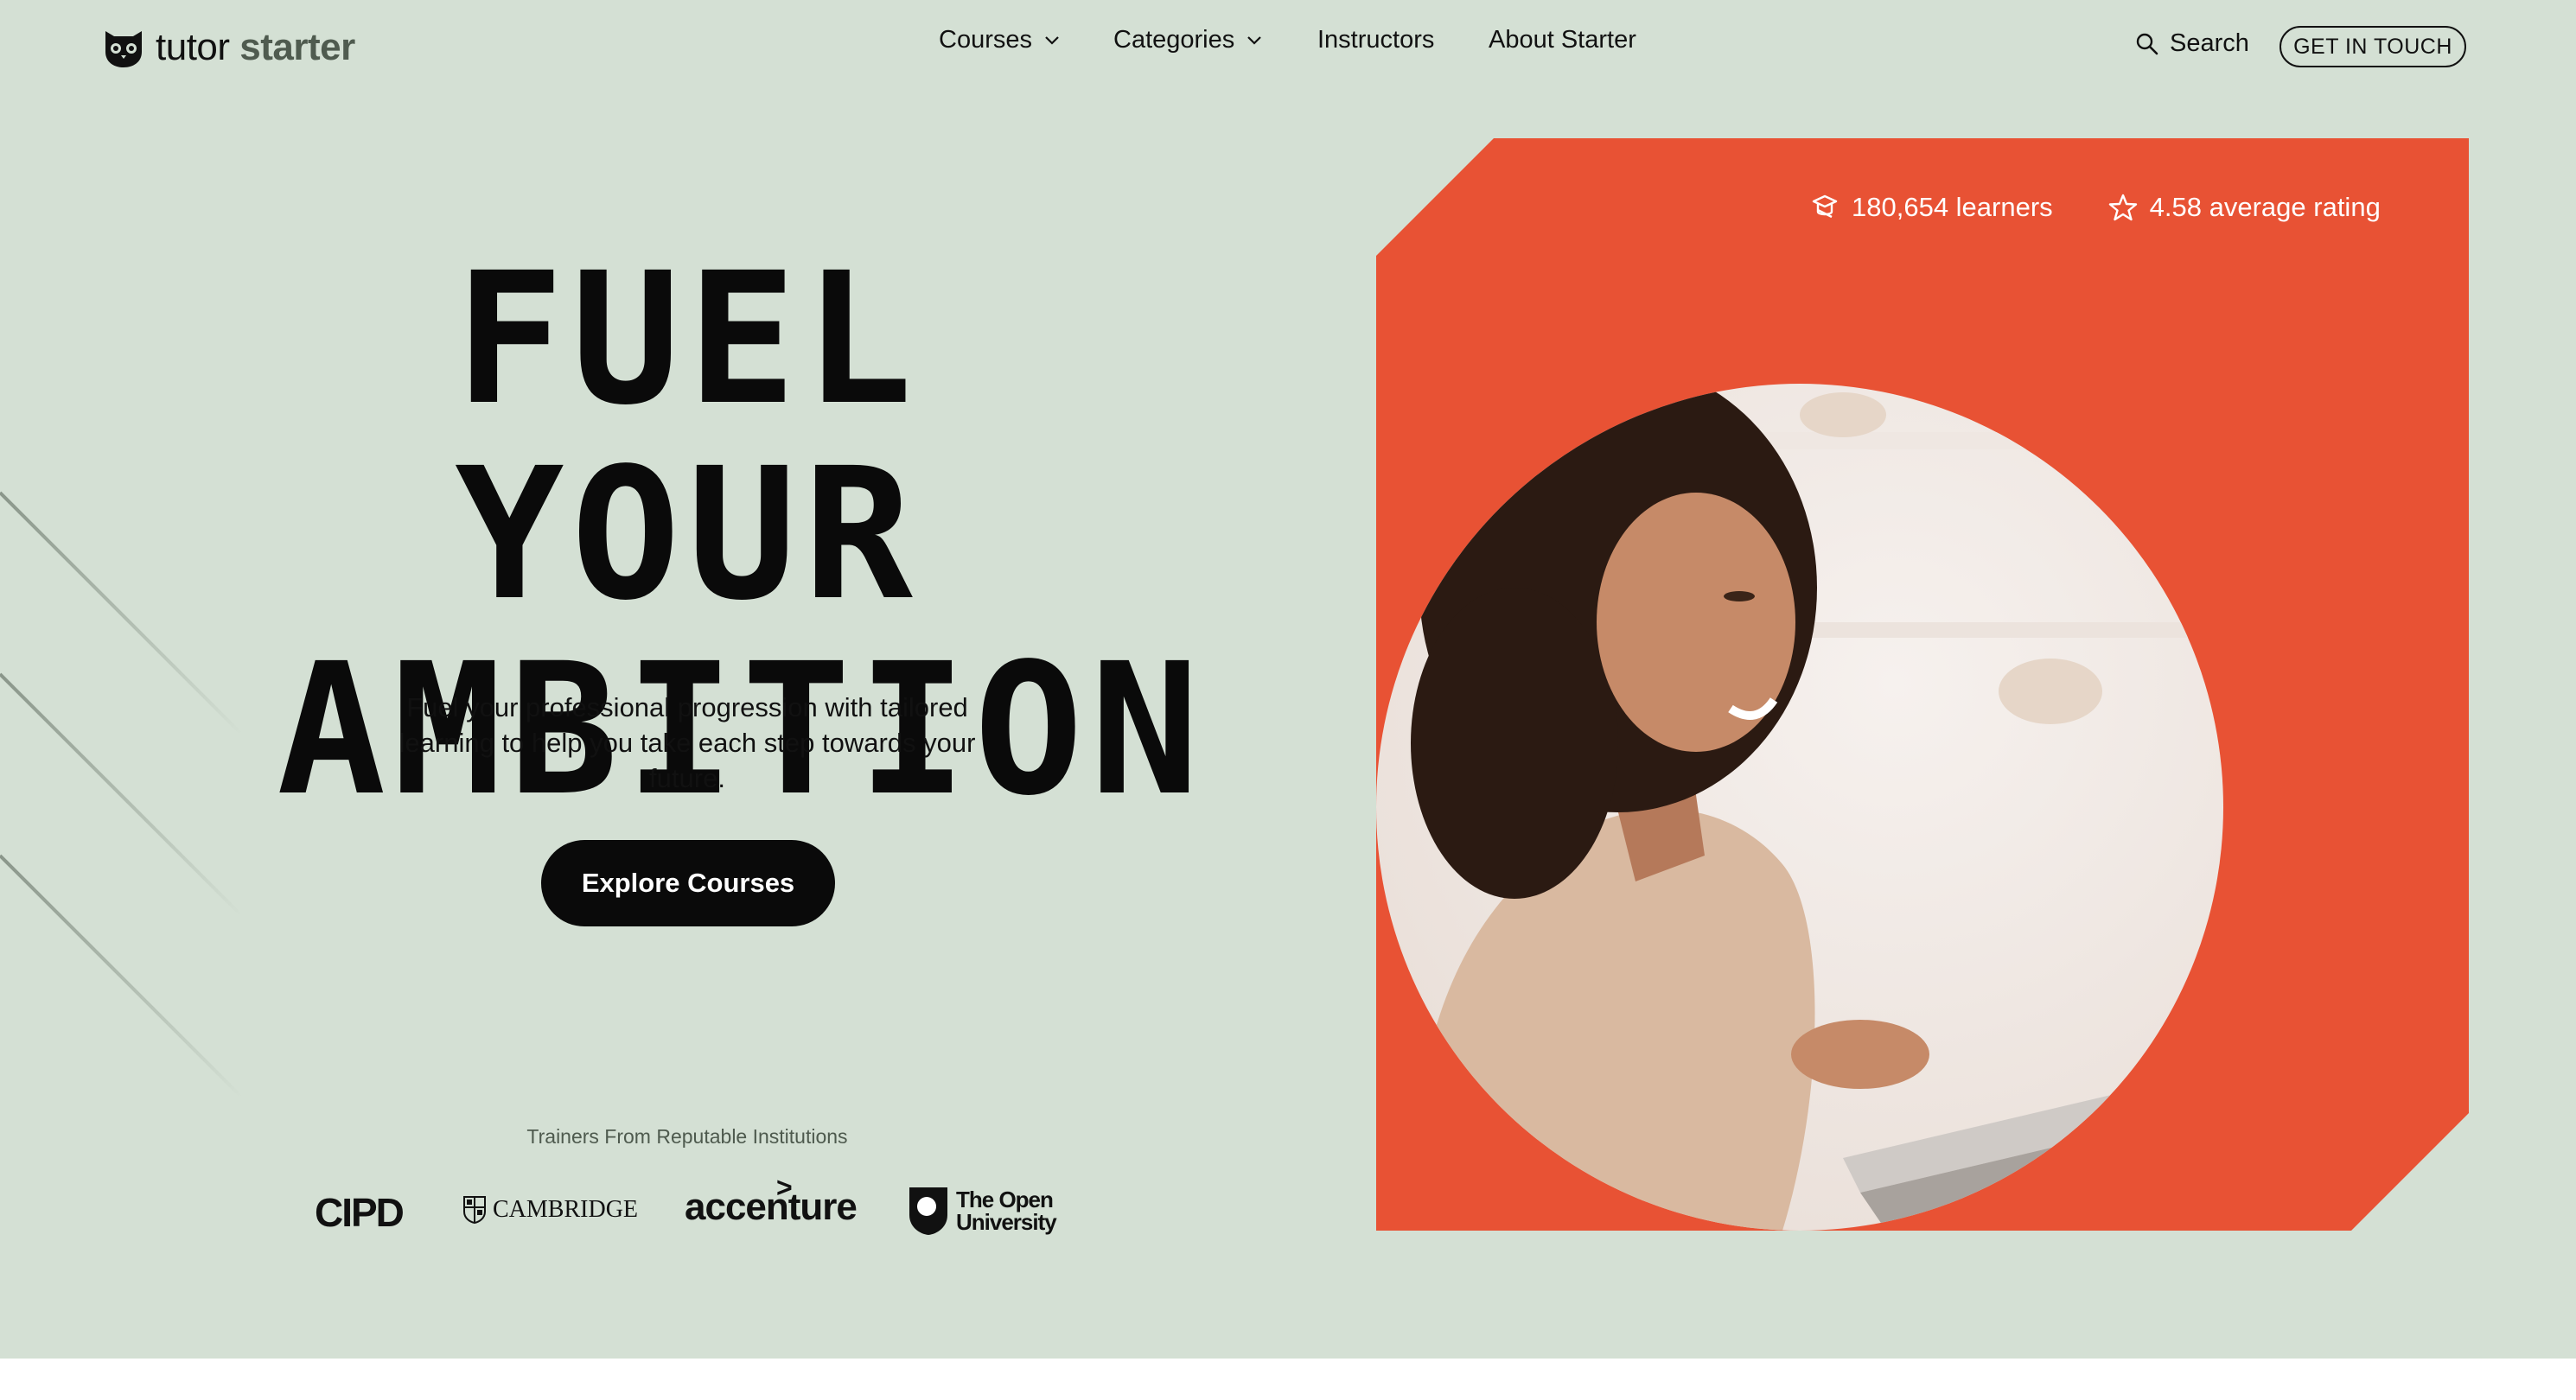 The height and width of the screenshot is (1400, 2576). I want to click on decorative-lines, so click(122, 795).